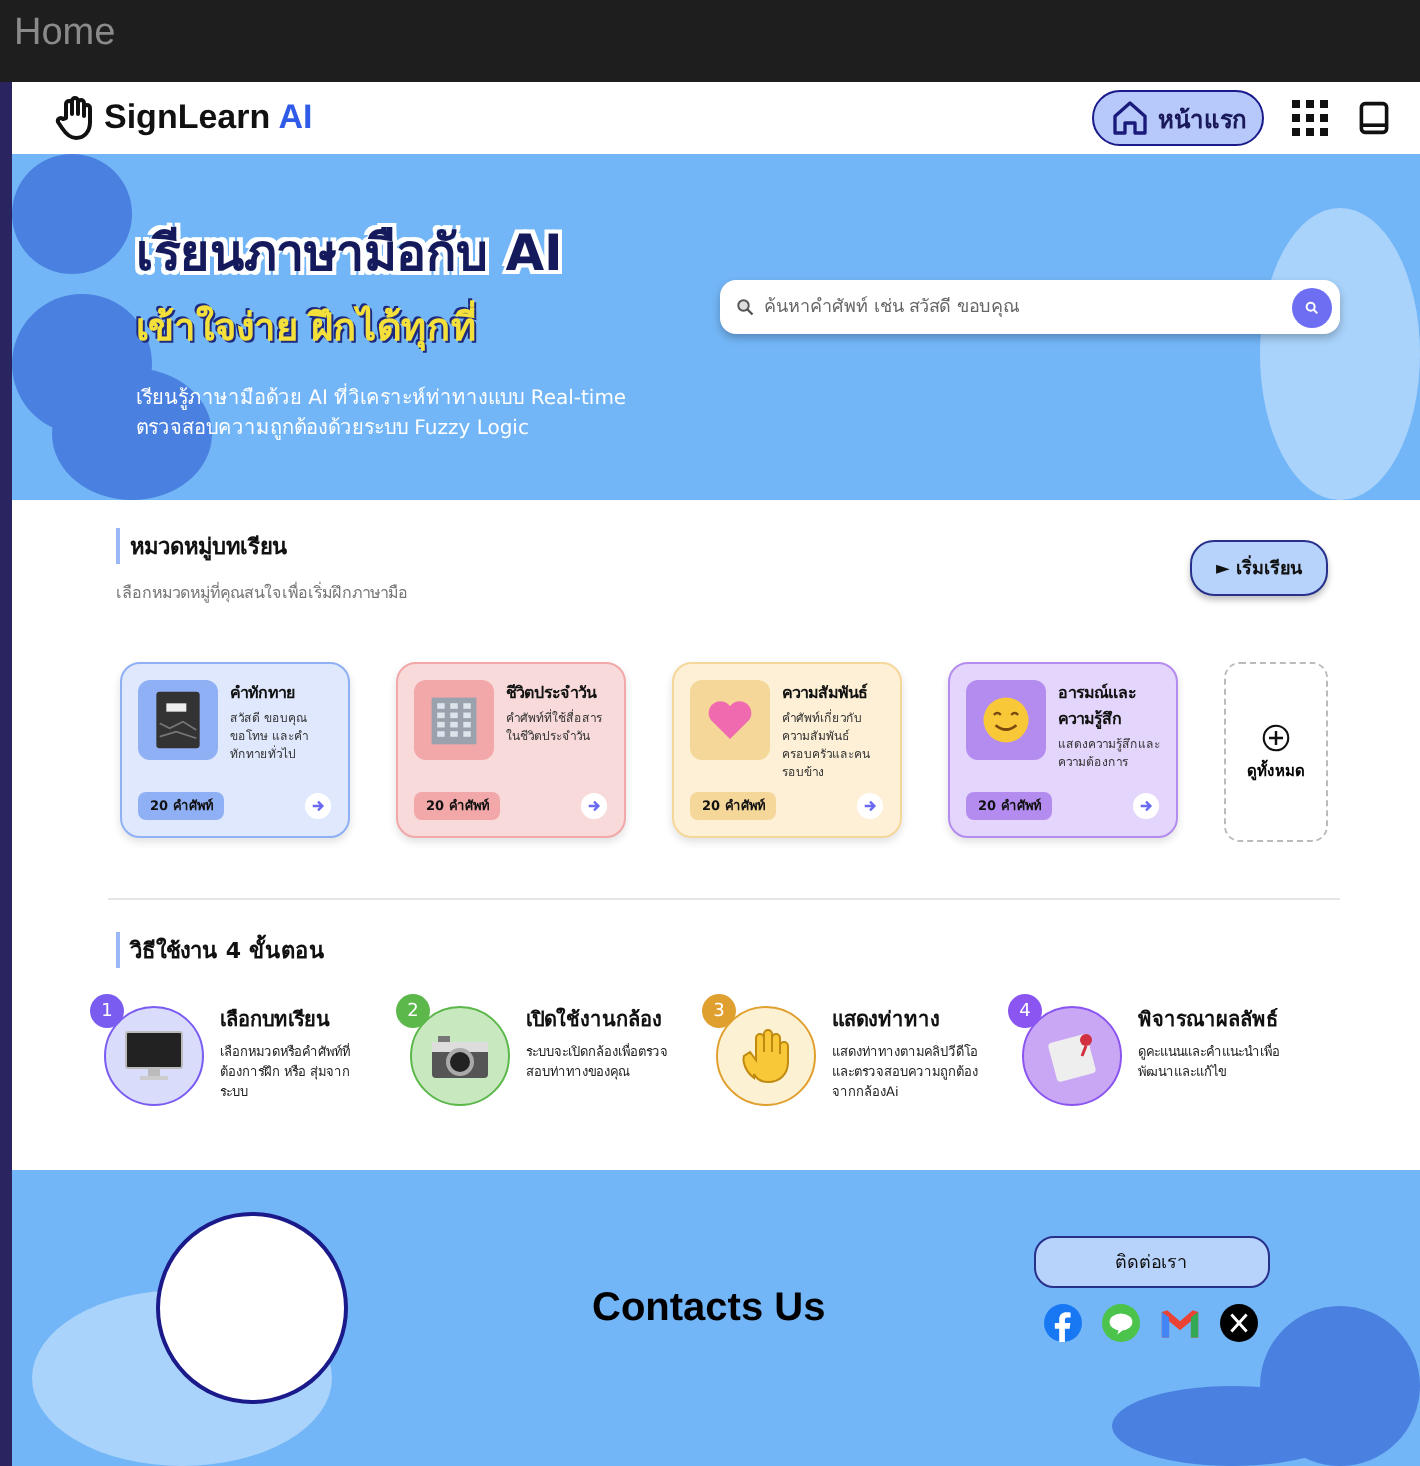 The width and height of the screenshot is (1420, 1466). What do you see at coordinates (1130, 118) in the screenshot?
I see `home-icon` at bounding box center [1130, 118].